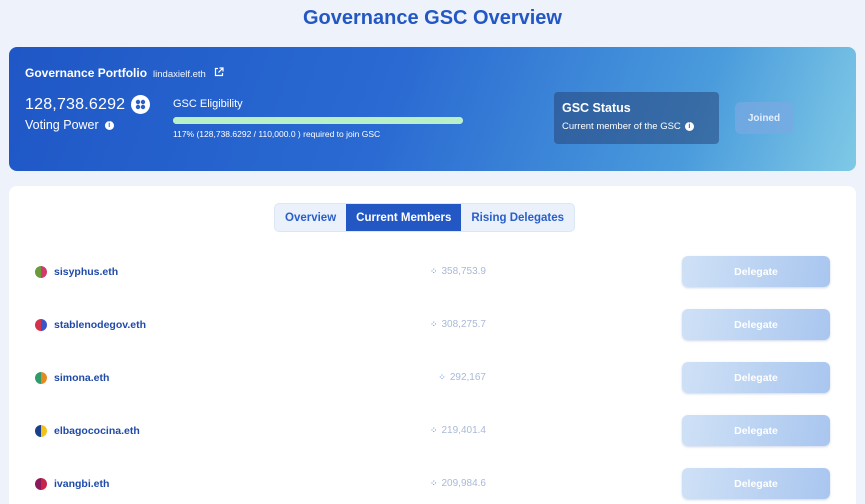  I want to click on tab-overview: Overview, so click(310, 217).